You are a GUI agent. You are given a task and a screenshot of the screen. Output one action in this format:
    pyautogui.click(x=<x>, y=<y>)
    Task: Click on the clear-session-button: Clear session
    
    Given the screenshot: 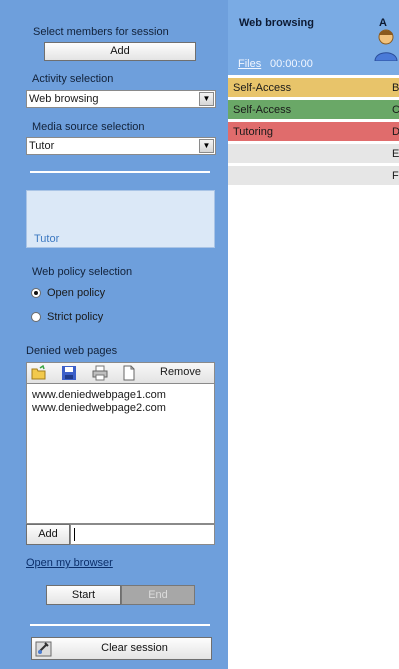 What is the action you would take?
    pyautogui.click(x=121, y=648)
    